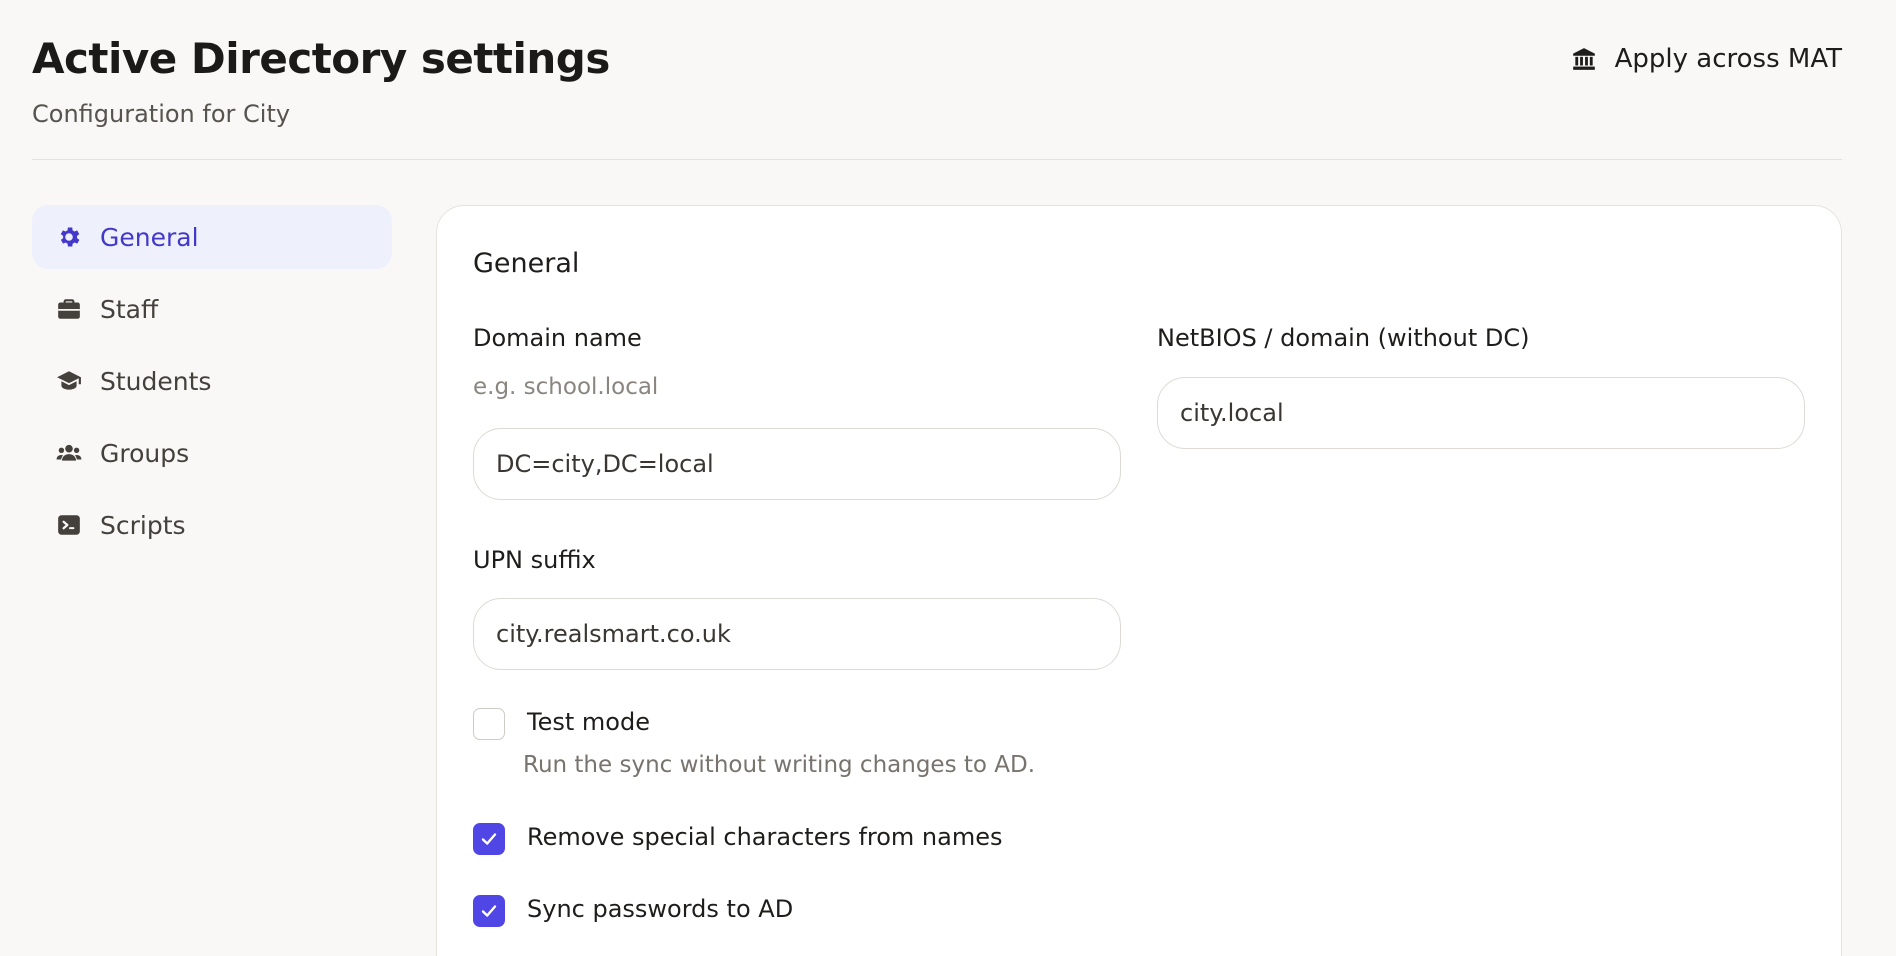 The image size is (1896, 956). What do you see at coordinates (566, 387) in the screenshot?
I see `domain-name-hint: e.g. school.local` at bounding box center [566, 387].